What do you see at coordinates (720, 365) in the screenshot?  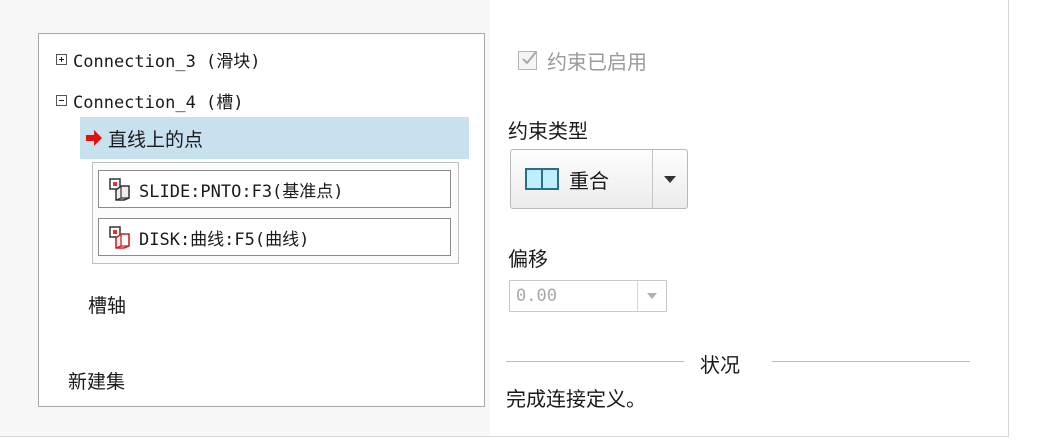 I see `status-group-label: 状况` at bounding box center [720, 365].